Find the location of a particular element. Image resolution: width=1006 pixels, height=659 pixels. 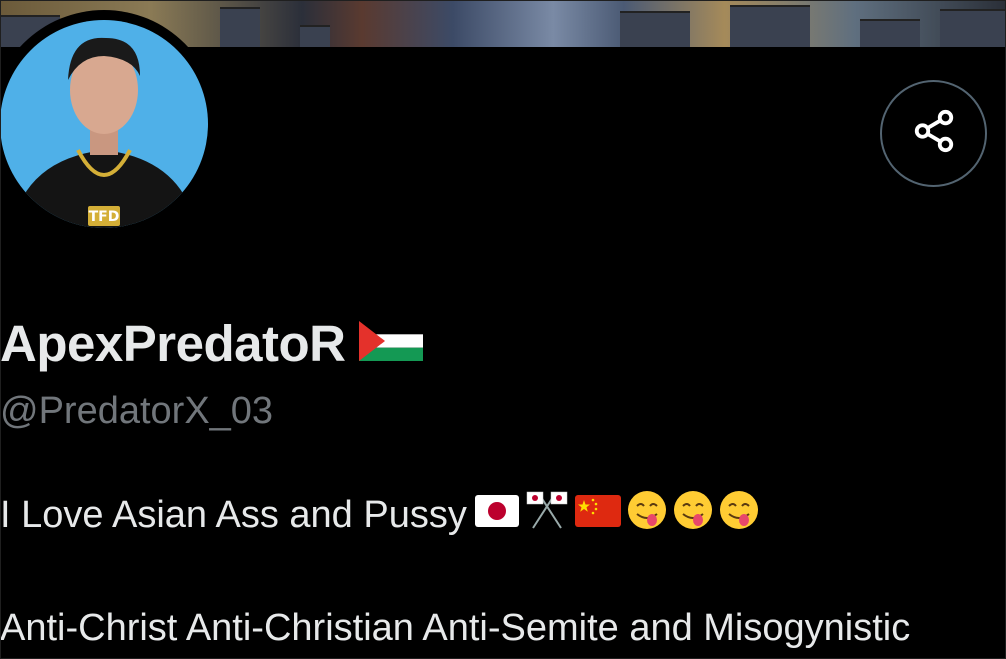

profile-name-row: ApexPredatoR is located at coordinates (212, 343).